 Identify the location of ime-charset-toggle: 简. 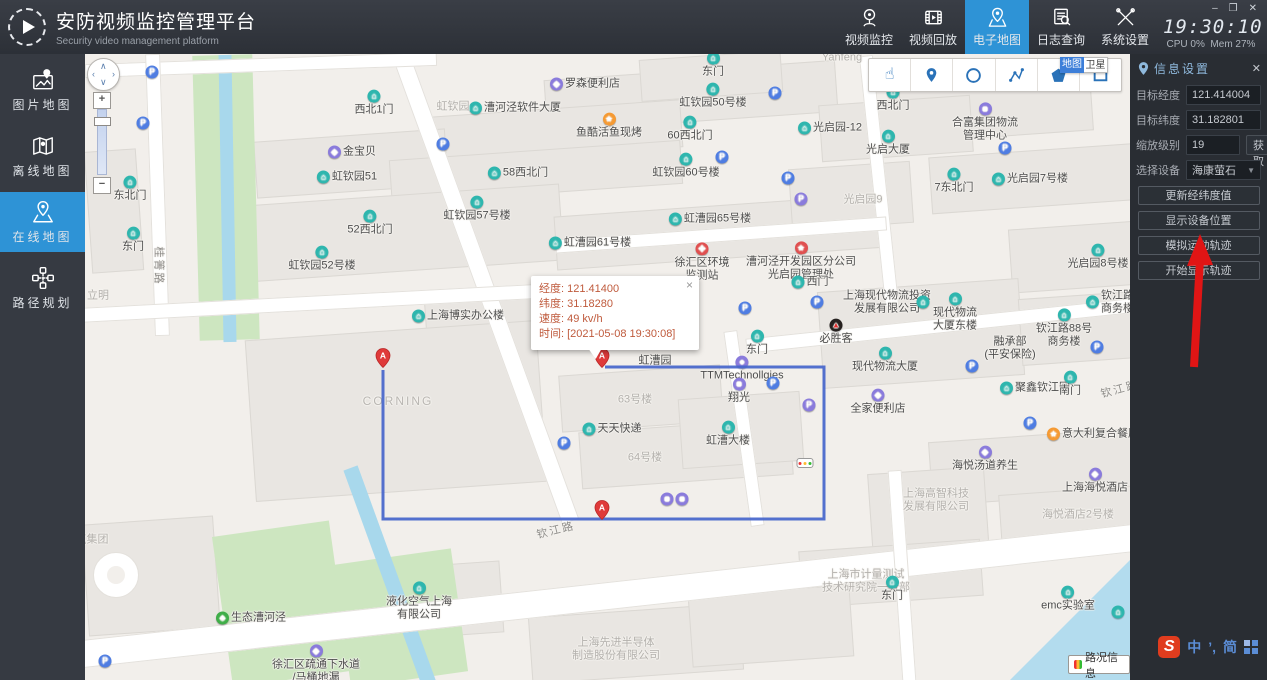
(1230, 647).